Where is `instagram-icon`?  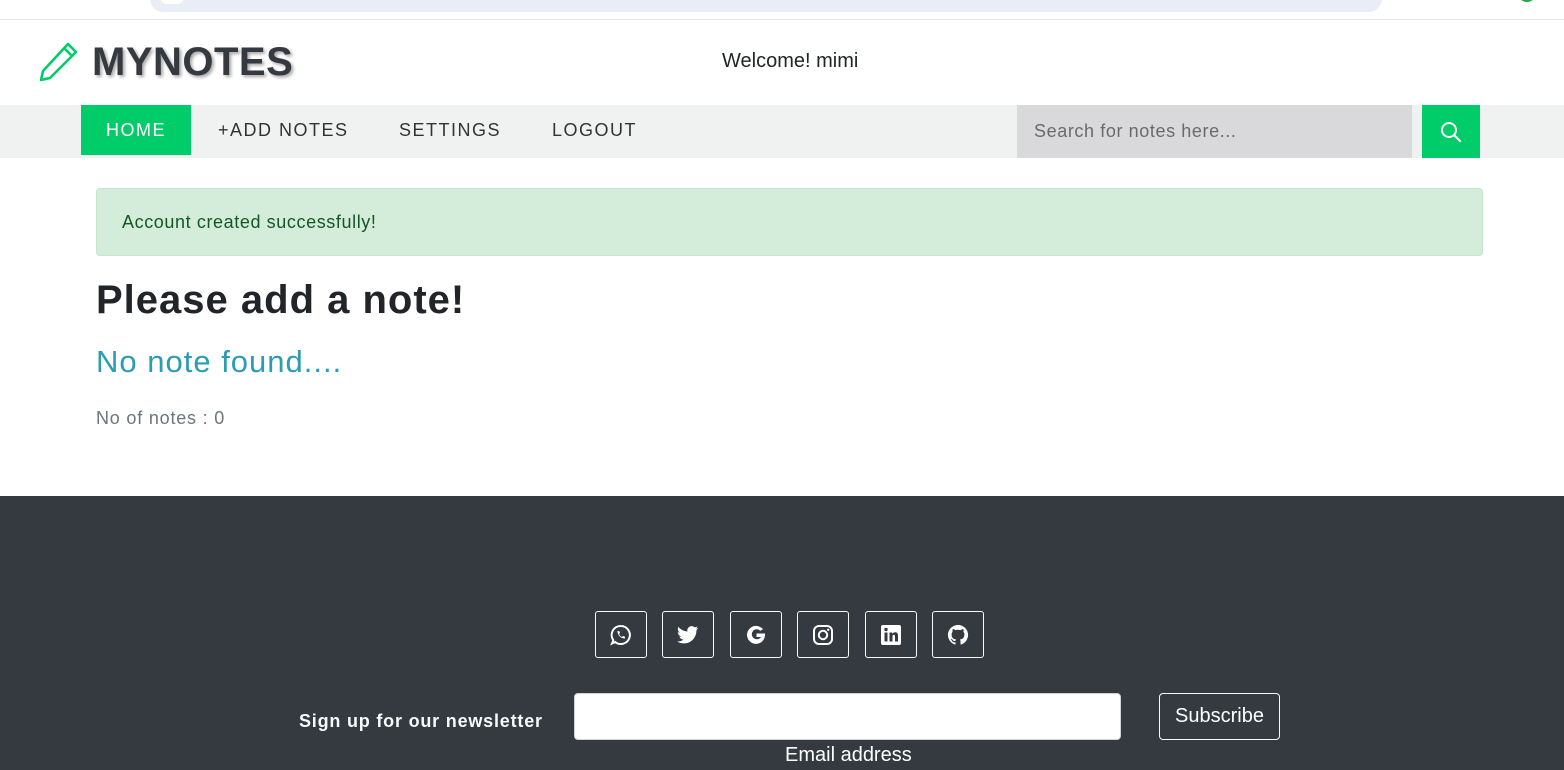 instagram-icon is located at coordinates (823, 634).